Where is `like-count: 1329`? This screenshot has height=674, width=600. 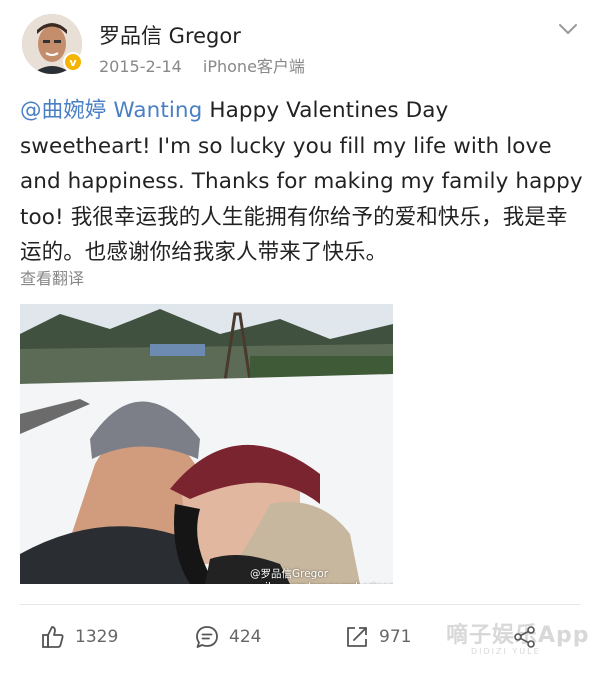 like-count: 1329 is located at coordinates (97, 637).